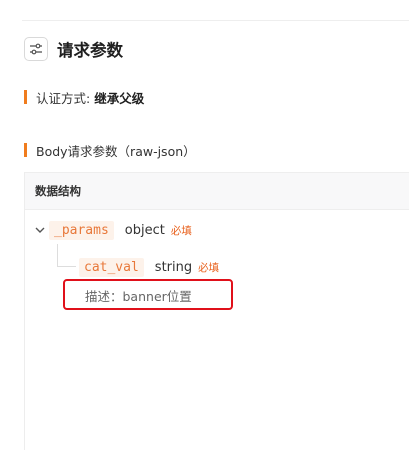  What do you see at coordinates (81, 230) in the screenshot?
I see `field-name: _params` at bounding box center [81, 230].